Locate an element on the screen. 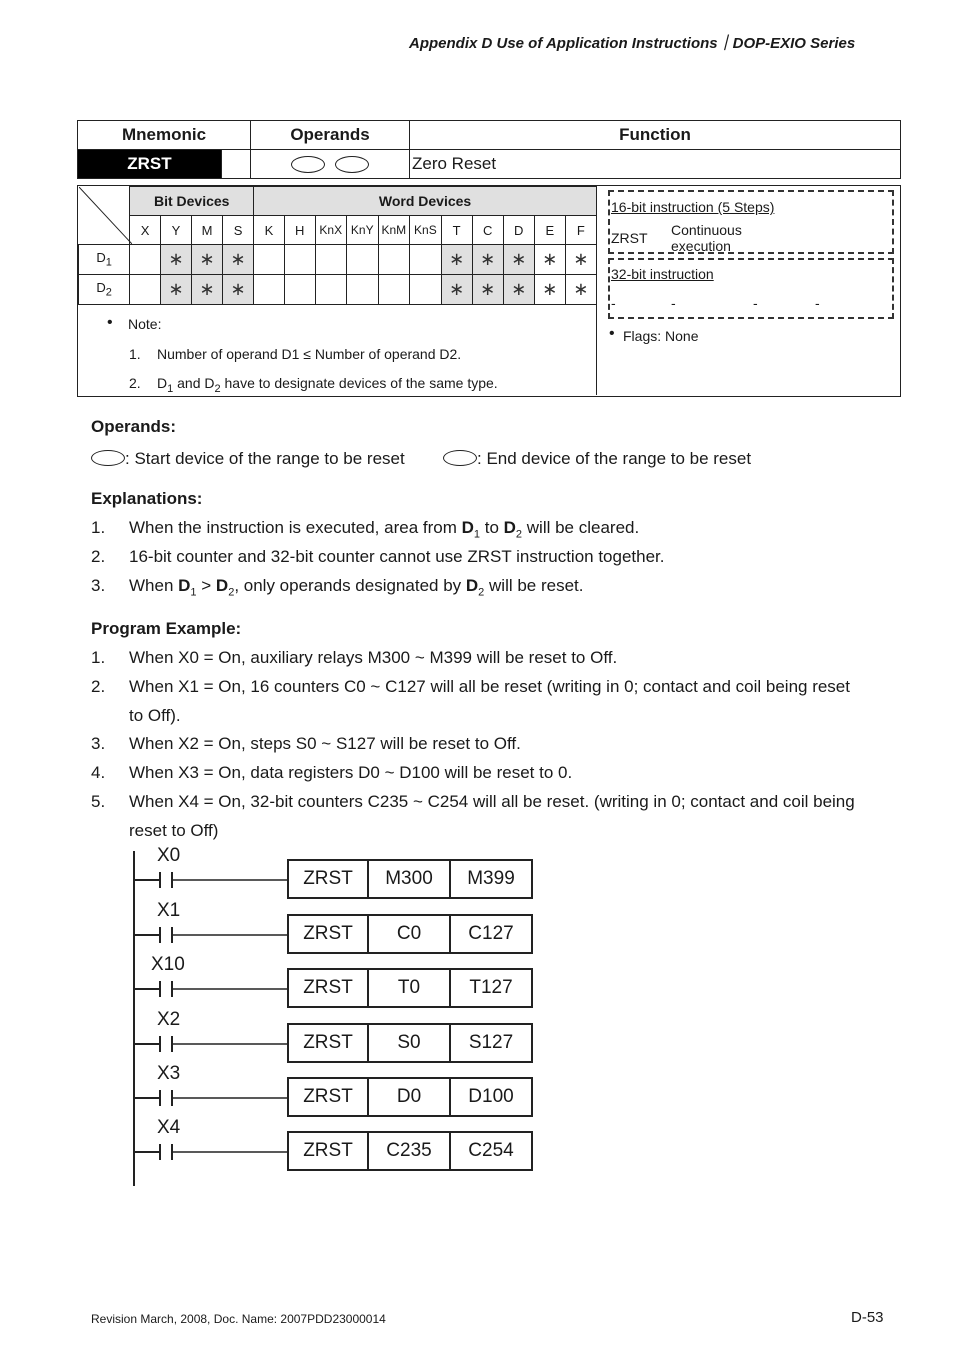  operand-label: D2 is located at coordinates (104, 289).